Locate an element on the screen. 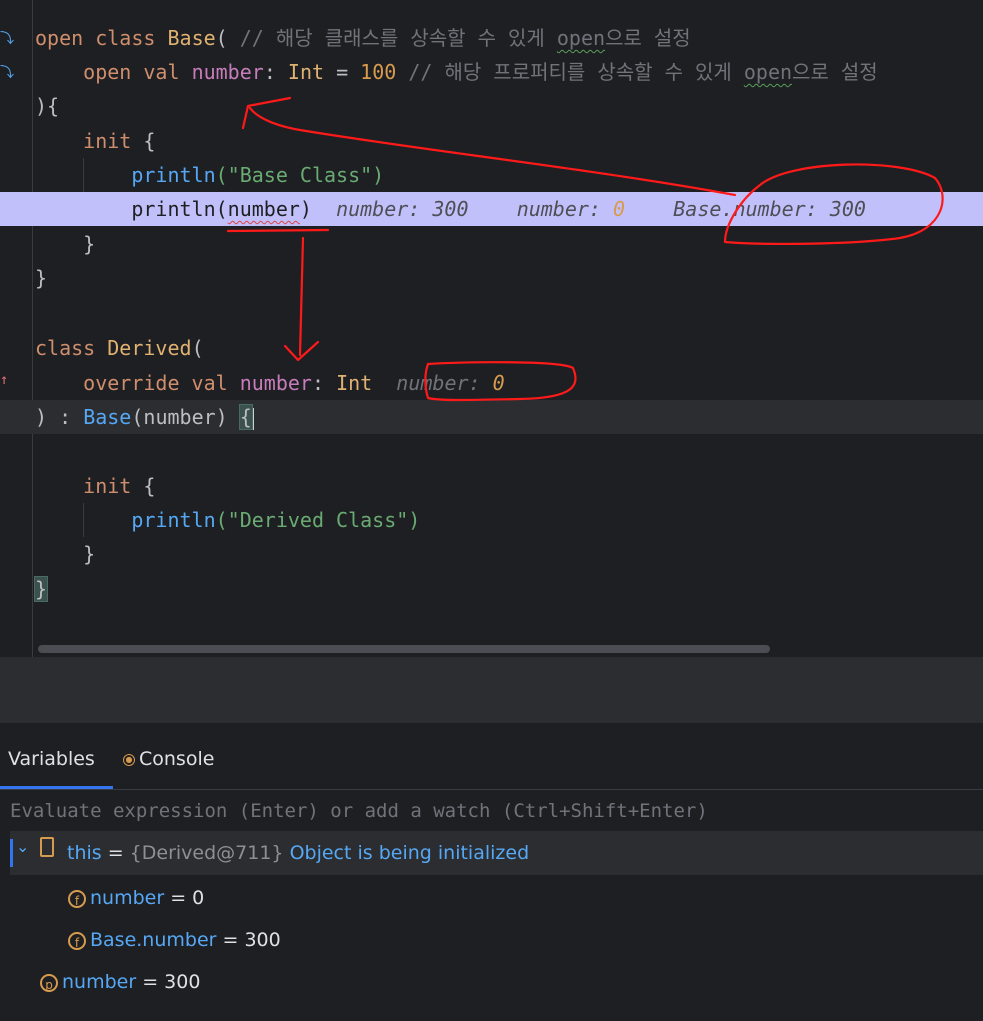  code-line-7: } is located at coordinates (491, 244).